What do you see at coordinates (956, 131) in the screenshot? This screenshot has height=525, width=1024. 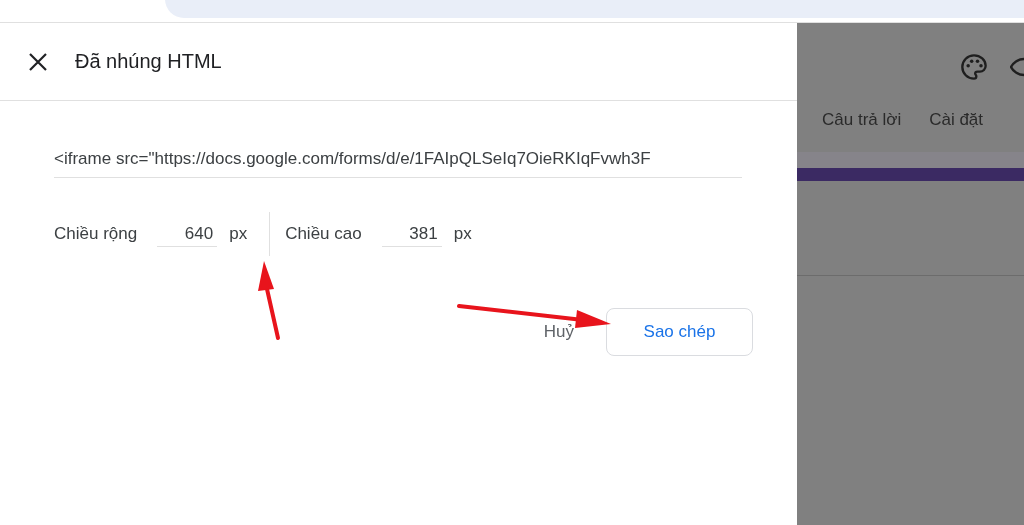 I see `tab: Cài đặt` at bounding box center [956, 131].